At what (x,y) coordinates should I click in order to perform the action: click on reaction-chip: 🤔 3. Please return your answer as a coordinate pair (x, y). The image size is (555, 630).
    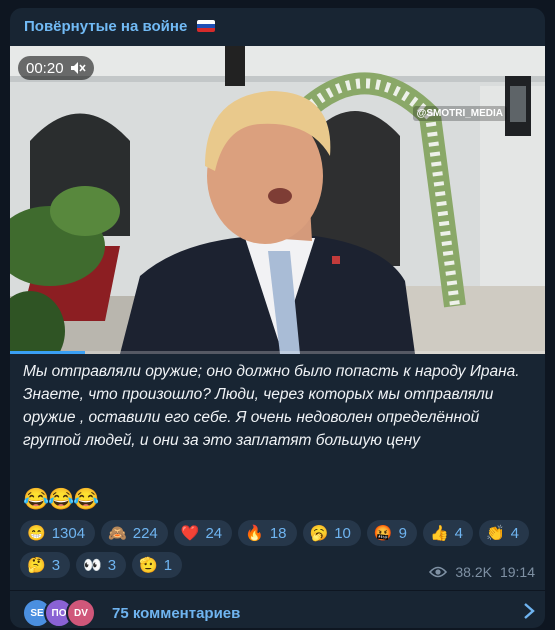
    Looking at the image, I should click on (45, 565).